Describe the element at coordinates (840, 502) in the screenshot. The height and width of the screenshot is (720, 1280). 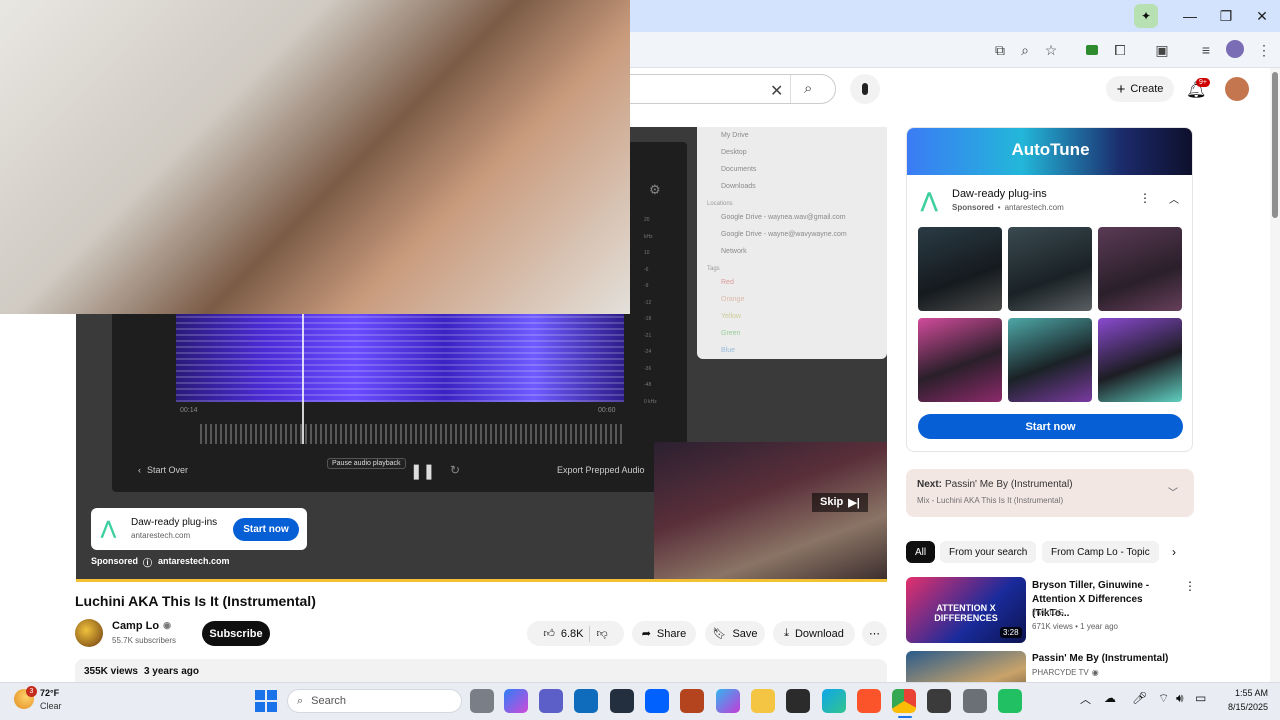
I see `skip-ad-button: Skip ▶|` at that location.